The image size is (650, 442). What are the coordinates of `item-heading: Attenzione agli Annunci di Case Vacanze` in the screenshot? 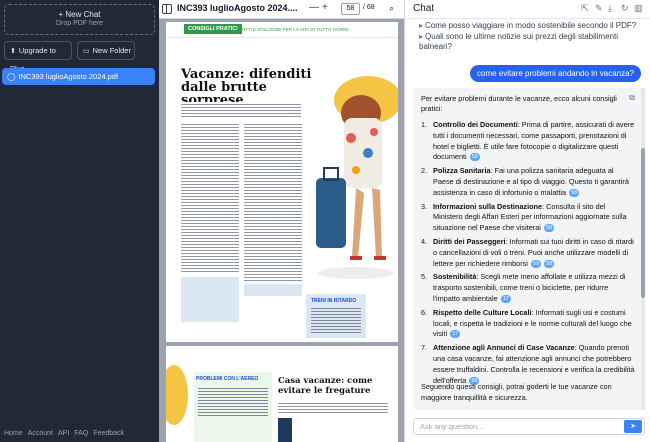 It's located at (504, 348).